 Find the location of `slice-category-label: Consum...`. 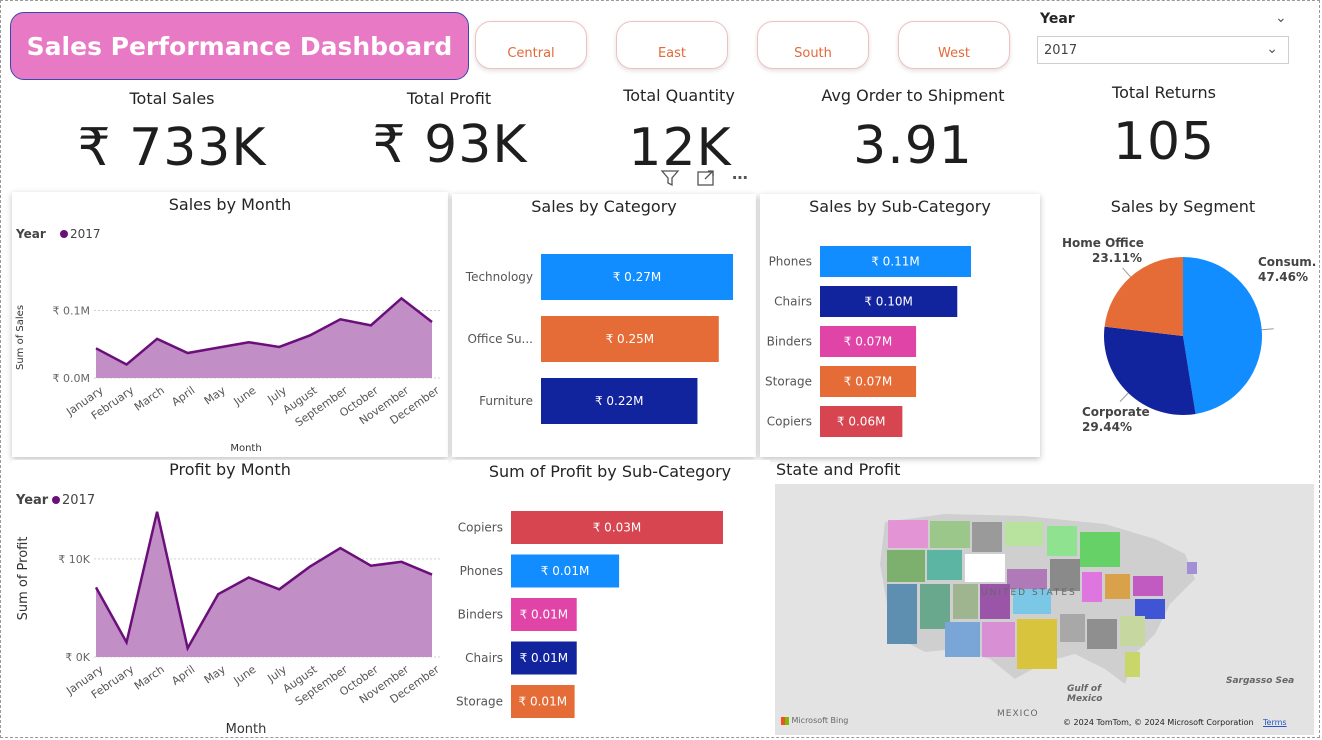

slice-category-label: Consum... is located at coordinates (1287, 262).